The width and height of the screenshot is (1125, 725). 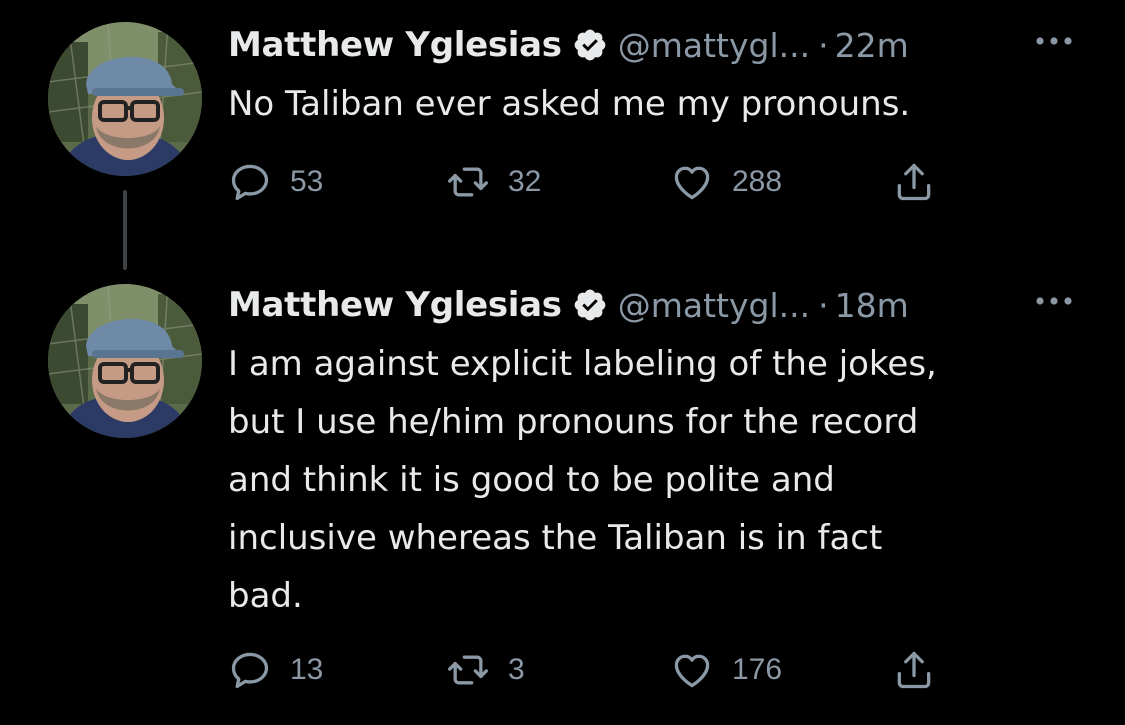 I want to click on tweet-actions: 53 32 288, so click(x=608, y=182).